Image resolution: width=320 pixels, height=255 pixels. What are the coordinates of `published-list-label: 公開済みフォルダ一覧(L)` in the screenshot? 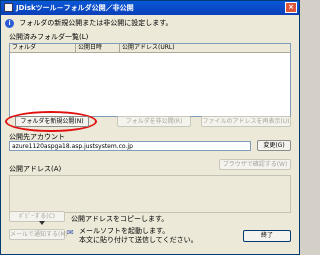 It's located at (49, 37).